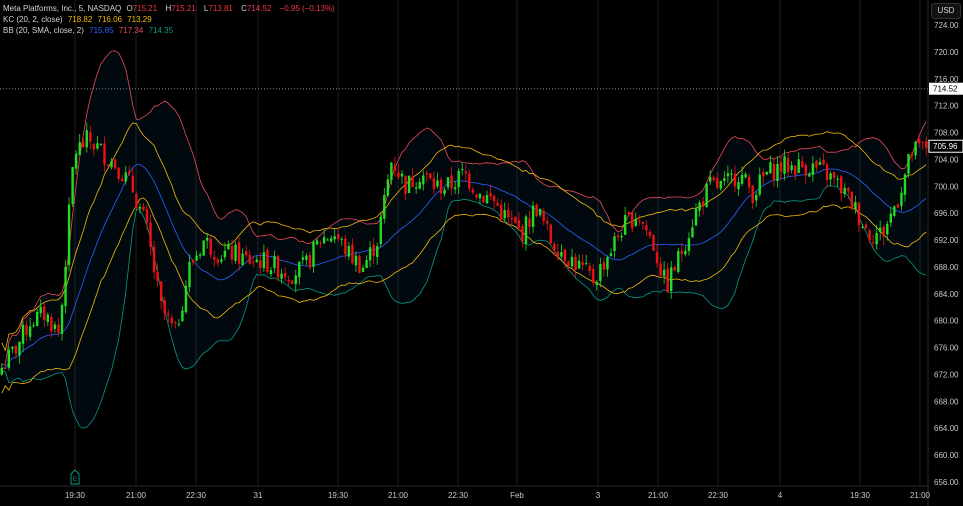  What do you see at coordinates (220, 8) in the screenshot?
I see `low-value: 713.81` at bounding box center [220, 8].